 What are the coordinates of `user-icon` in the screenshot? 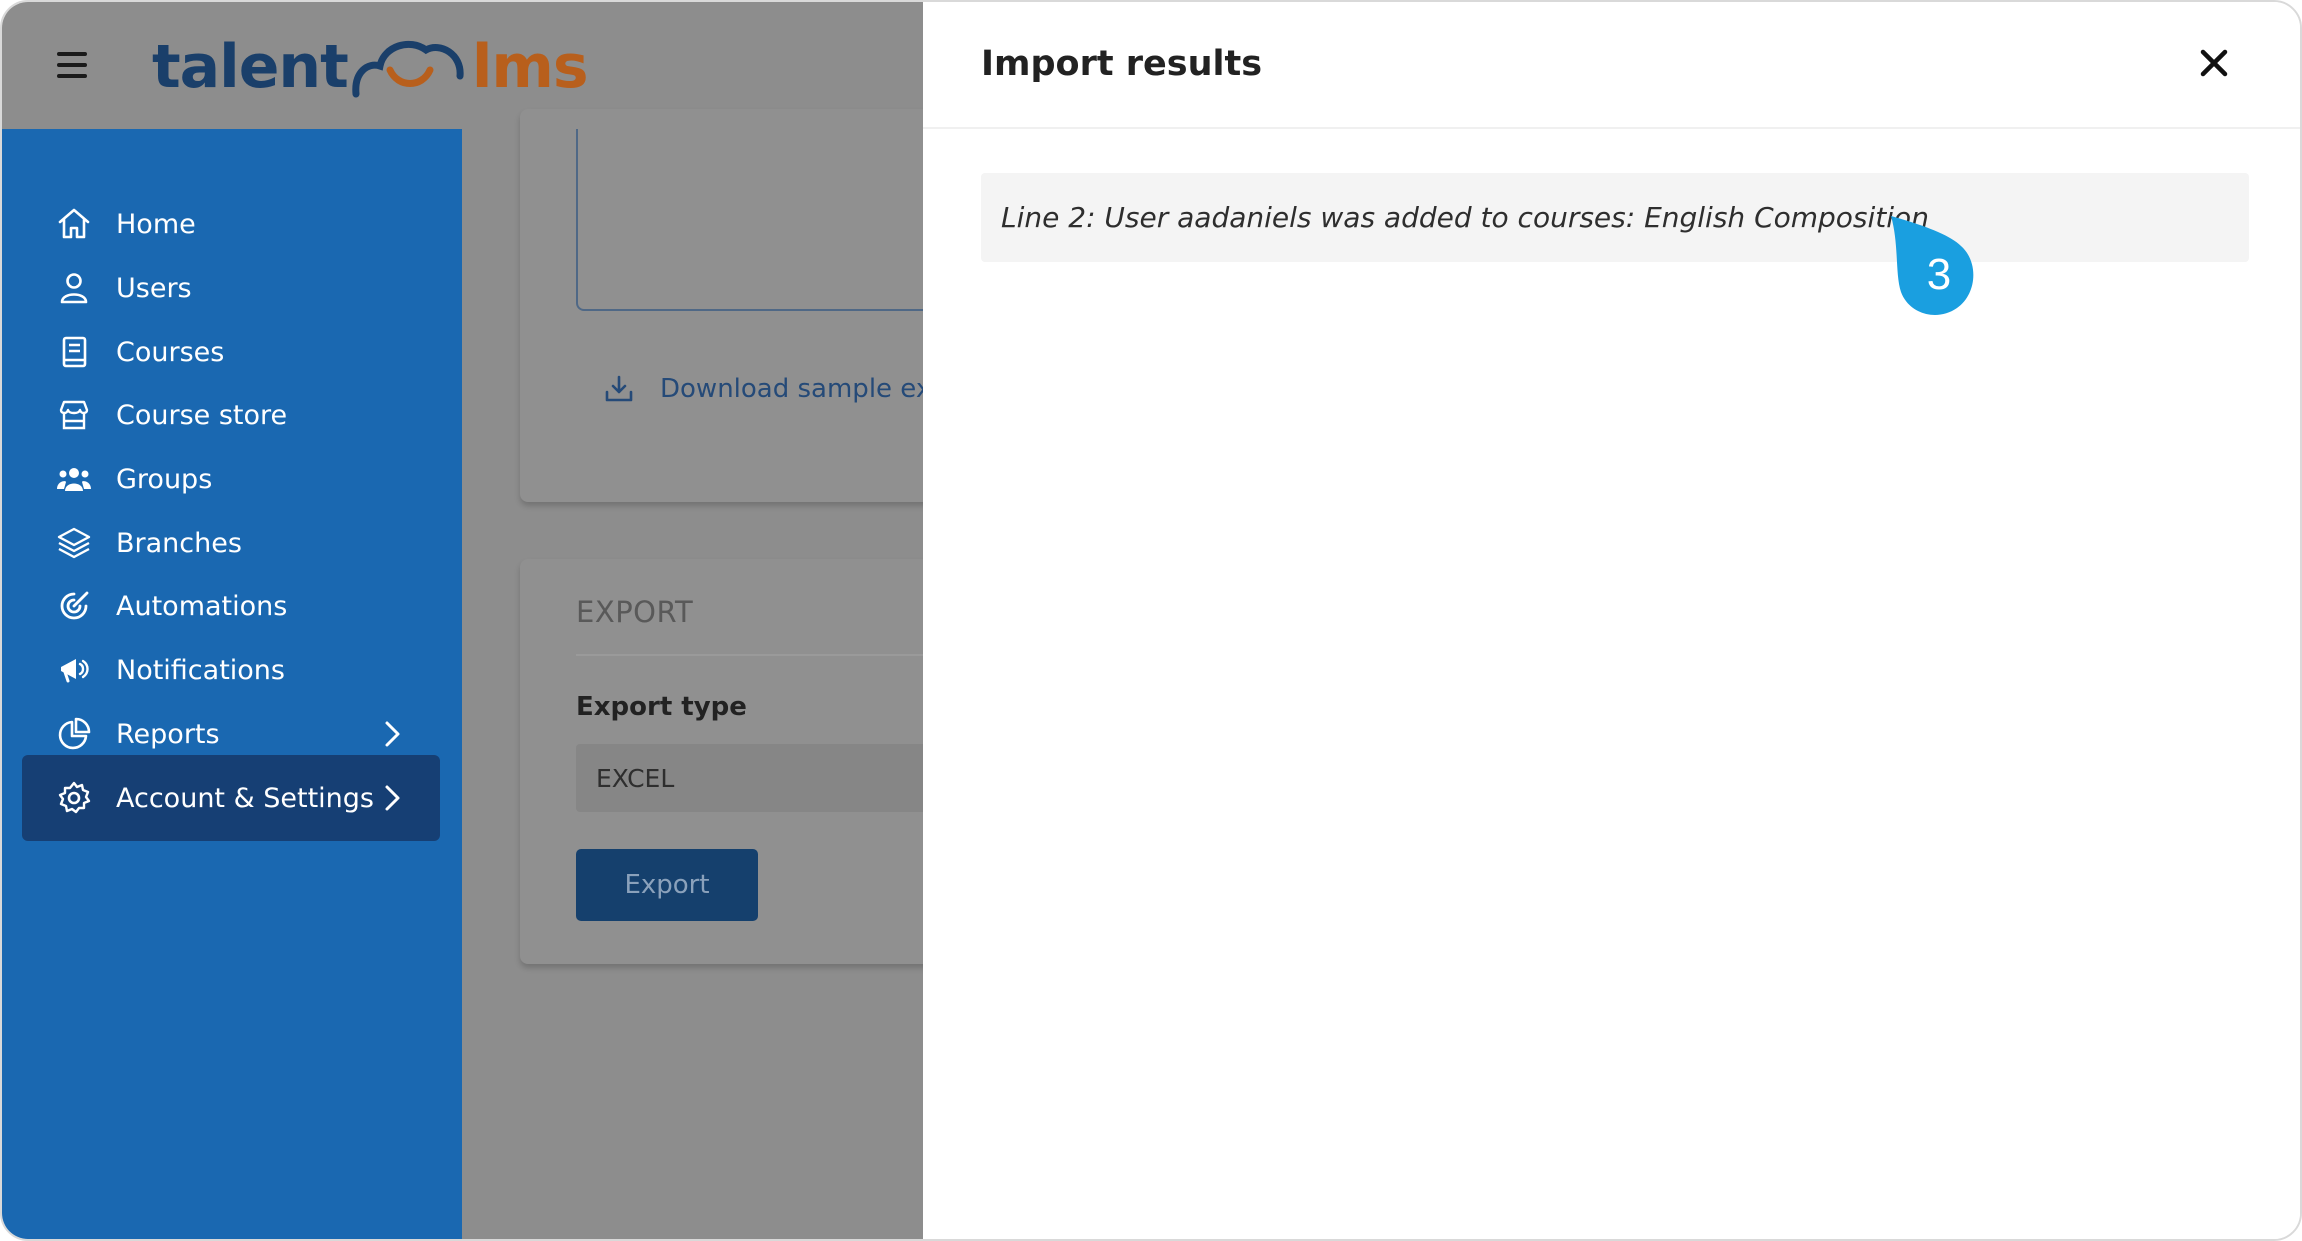 It's located at (74, 288).